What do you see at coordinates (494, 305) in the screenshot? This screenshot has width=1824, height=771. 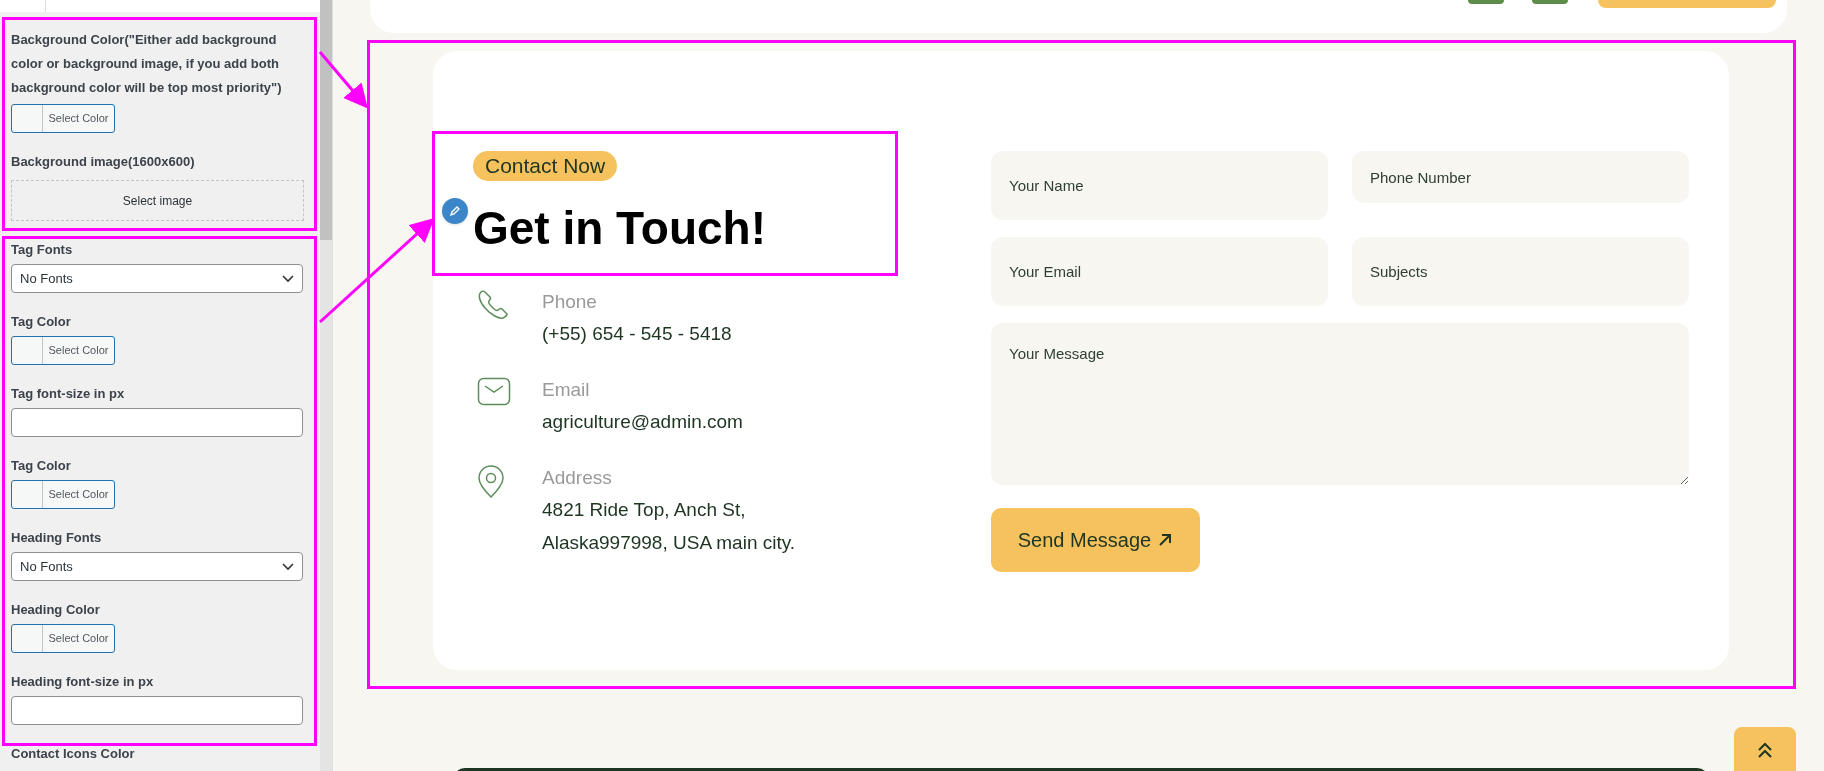 I see `phone-icon` at bounding box center [494, 305].